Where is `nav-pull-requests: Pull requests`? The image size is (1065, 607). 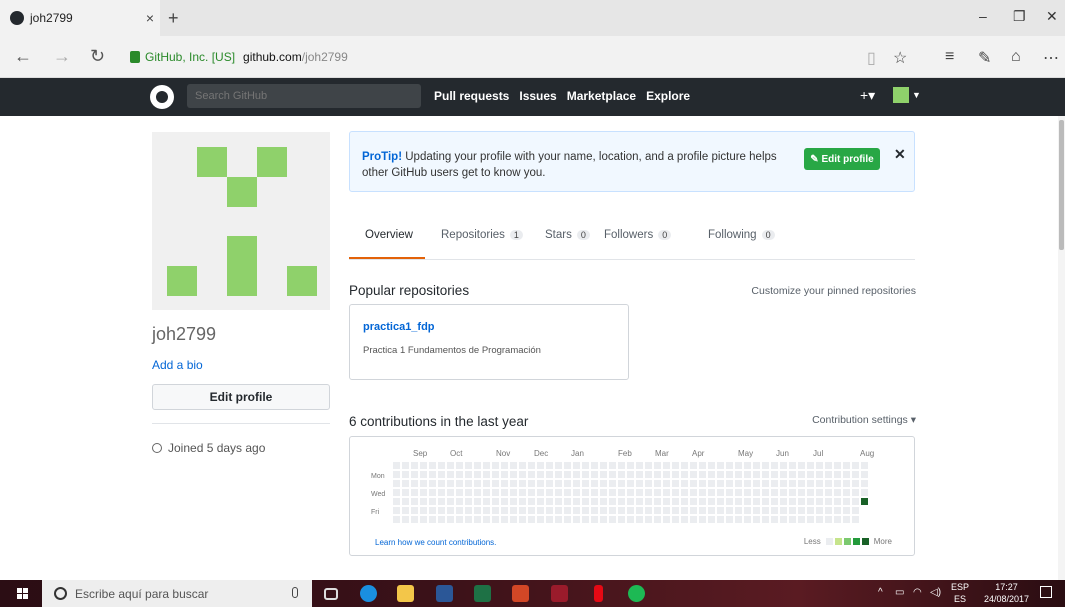
nav-pull-requests: Pull requests is located at coordinates (471, 96).